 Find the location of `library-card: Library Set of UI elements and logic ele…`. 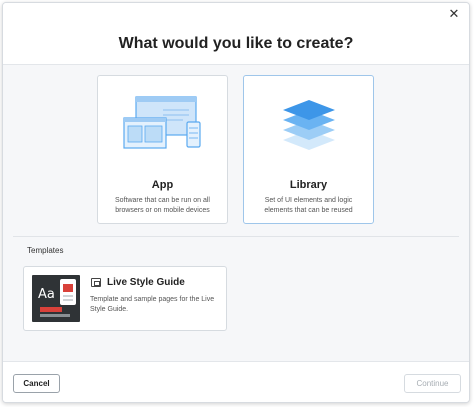

library-card: Library Set of UI elements and logic ele… is located at coordinates (308, 149).